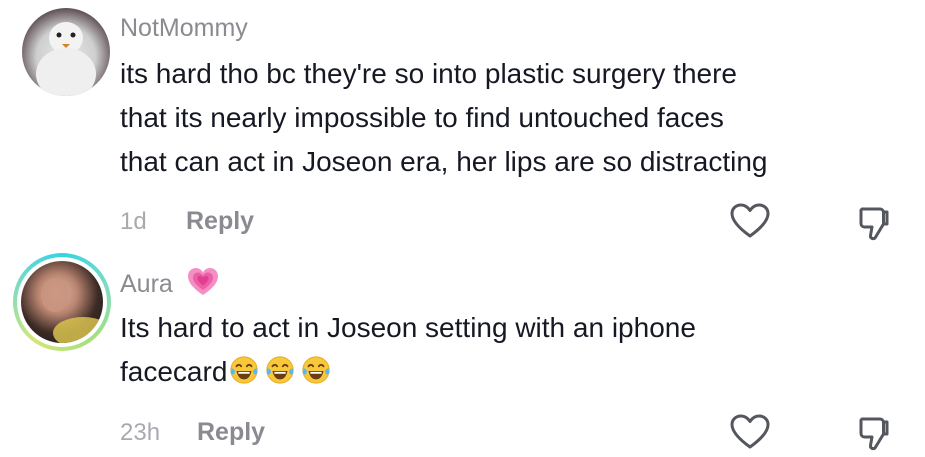 The height and width of the screenshot is (457, 925). I want to click on comment-timestamp: 1d, so click(133, 221).